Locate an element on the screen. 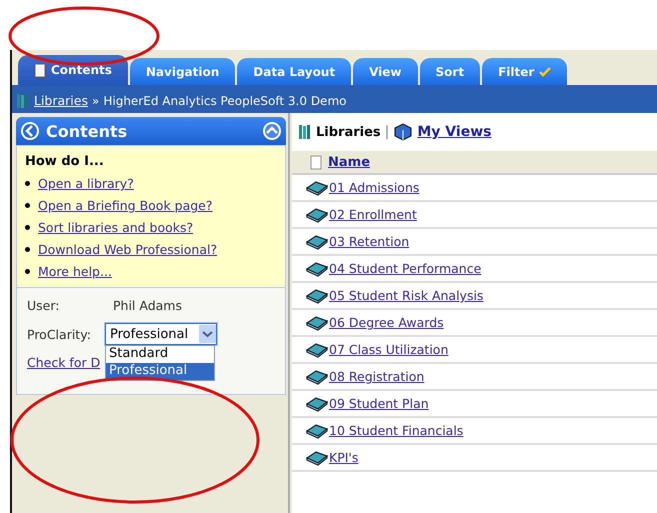  library-link: 09 Student Plan is located at coordinates (379, 403).